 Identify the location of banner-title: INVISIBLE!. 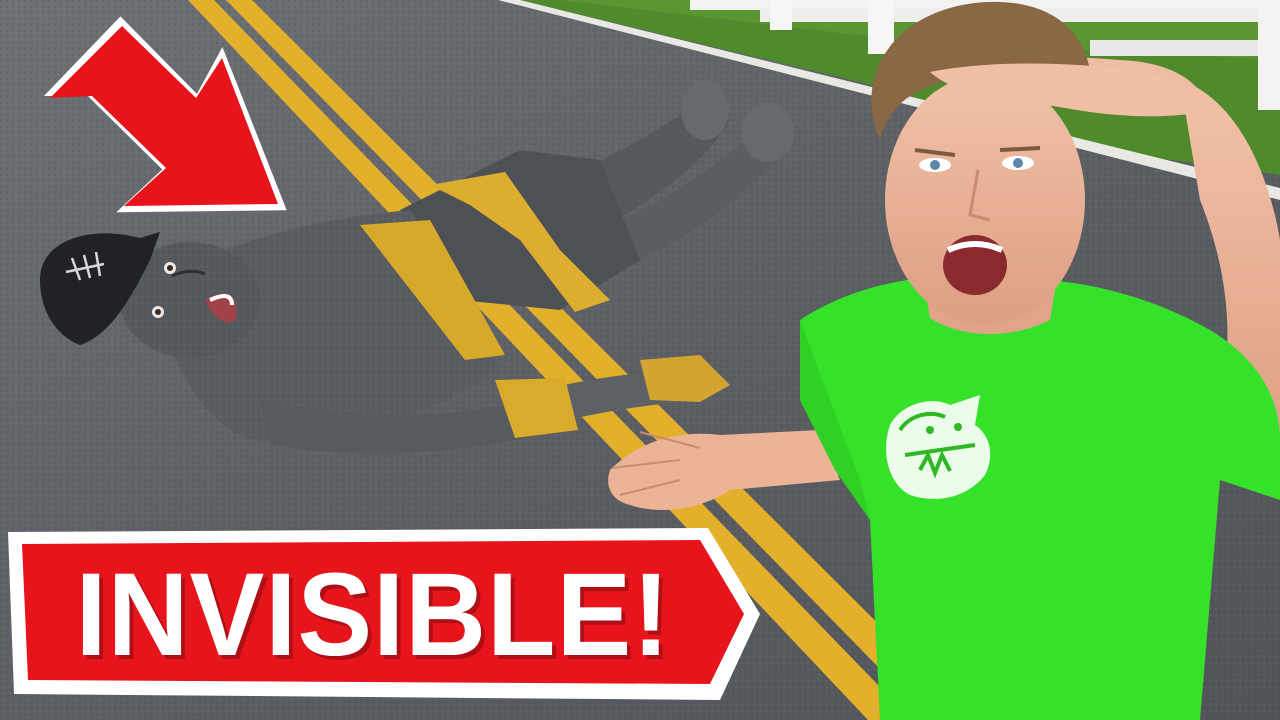
(373, 615).